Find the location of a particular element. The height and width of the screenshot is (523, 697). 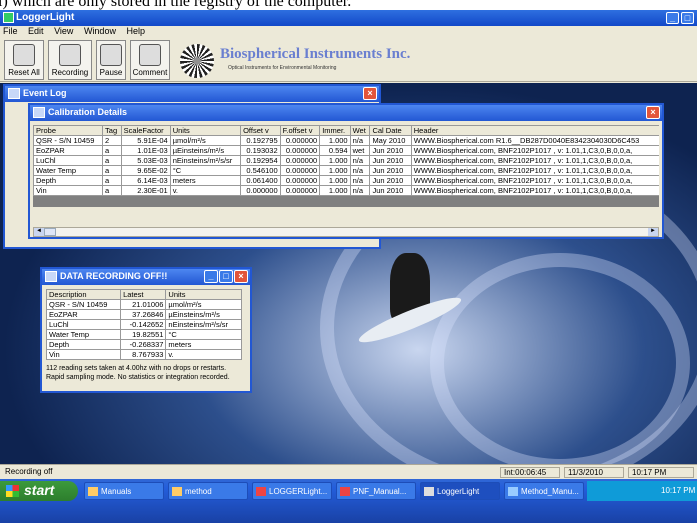

tray-clock: 10:17 PM is located at coordinates (678, 490).